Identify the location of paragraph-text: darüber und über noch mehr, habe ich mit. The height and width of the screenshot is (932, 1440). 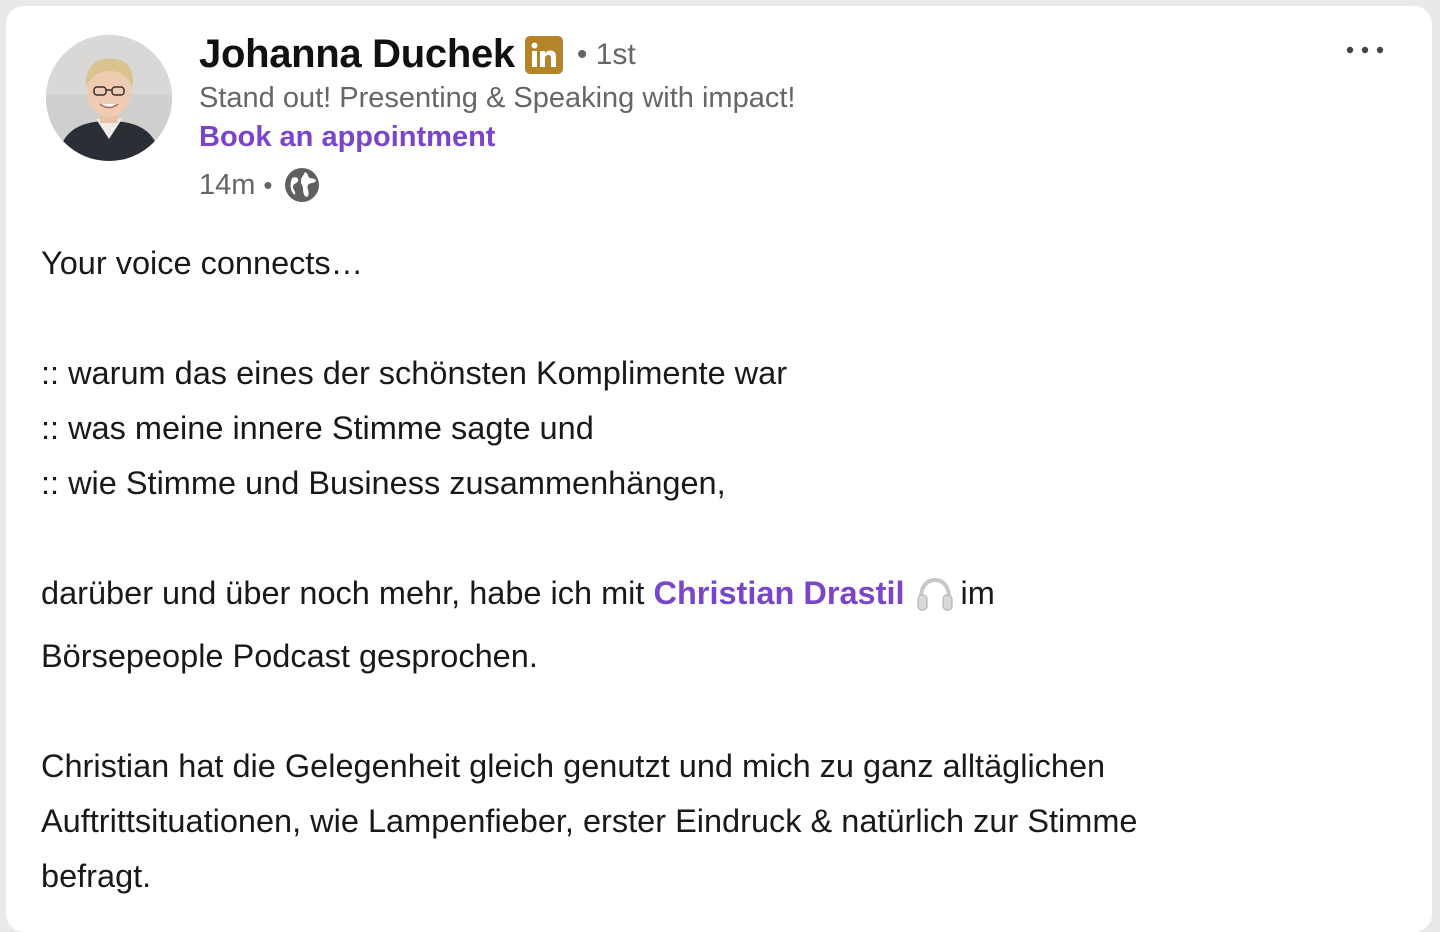
(347, 593).